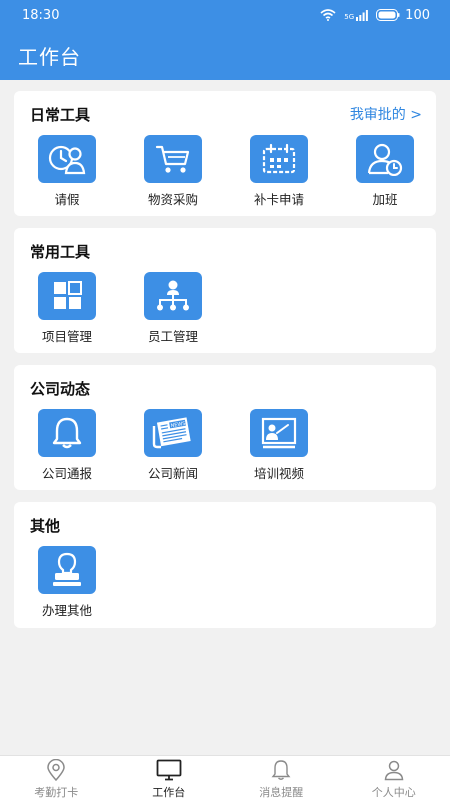  I want to click on presentation-icon, so click(279, 433).